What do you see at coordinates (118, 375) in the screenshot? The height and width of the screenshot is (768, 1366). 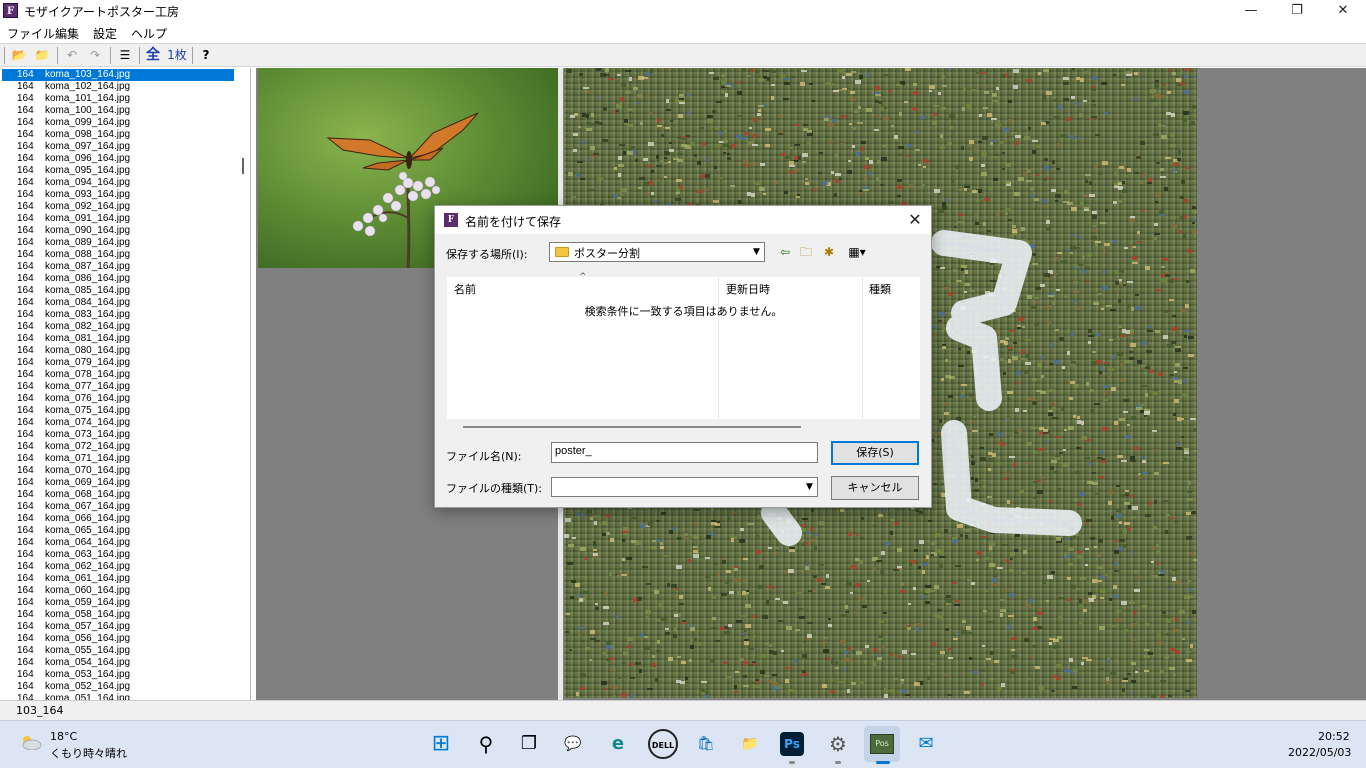 I see `list-item: 164 koma_078_164.jpg` at bounding box center [118, 375].